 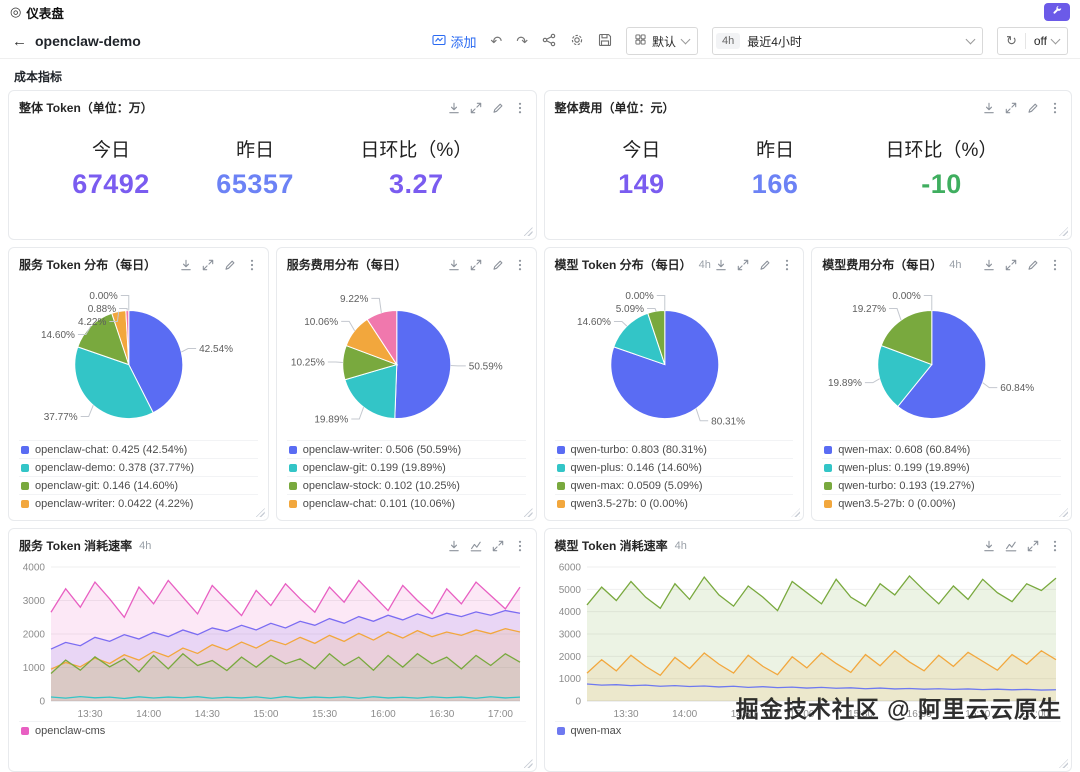 I want to click on app-title: 仪表盘, so click(x=45, y=12).